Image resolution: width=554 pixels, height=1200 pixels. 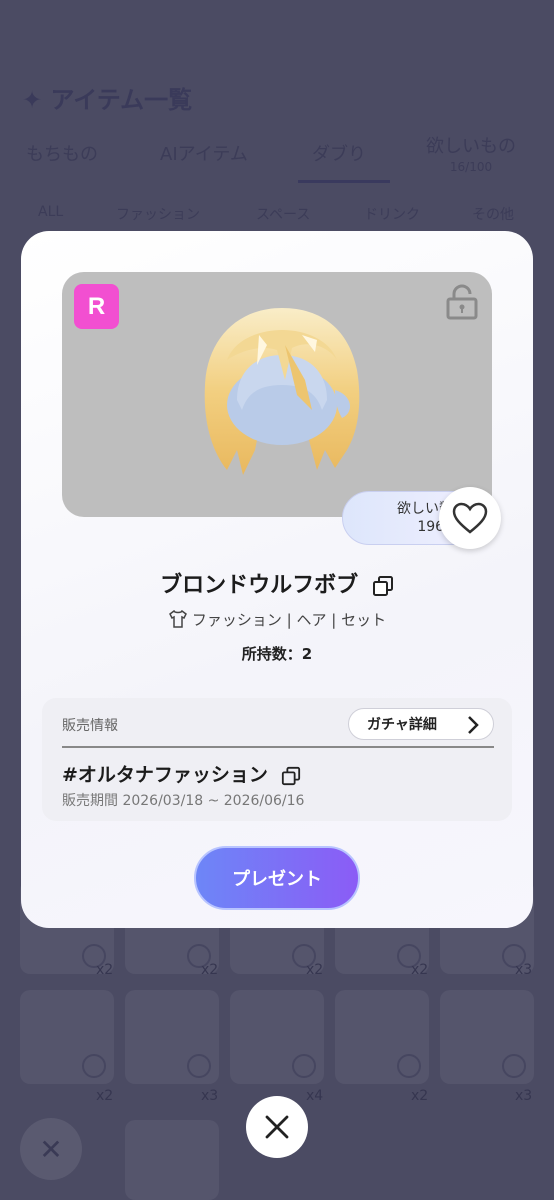 What do you see at coordinates (402, 725) in the screenshot?
I see `gacha-details-label: ガチャ詳細` at bounding box center [402, 725].